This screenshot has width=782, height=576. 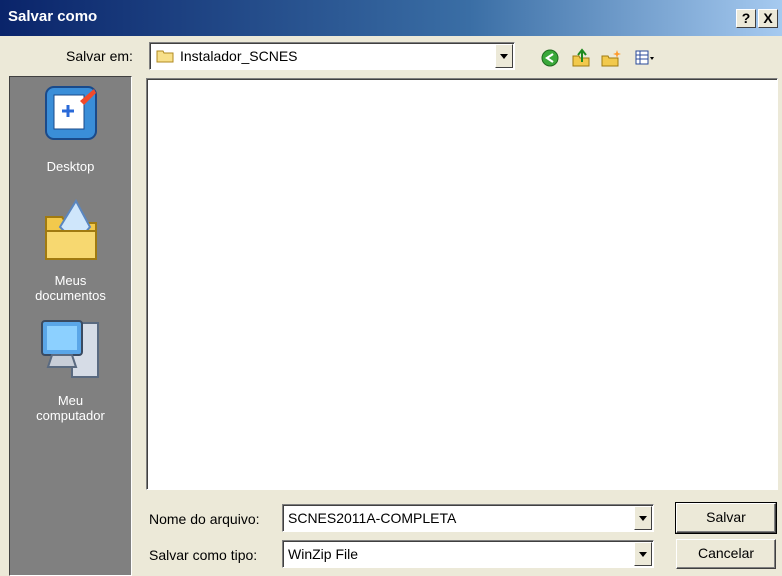 What do you see at coordinates (468, 554) in the screenshot?
I see `filetype-select: WinZip File` at bounding box center [468, 554].